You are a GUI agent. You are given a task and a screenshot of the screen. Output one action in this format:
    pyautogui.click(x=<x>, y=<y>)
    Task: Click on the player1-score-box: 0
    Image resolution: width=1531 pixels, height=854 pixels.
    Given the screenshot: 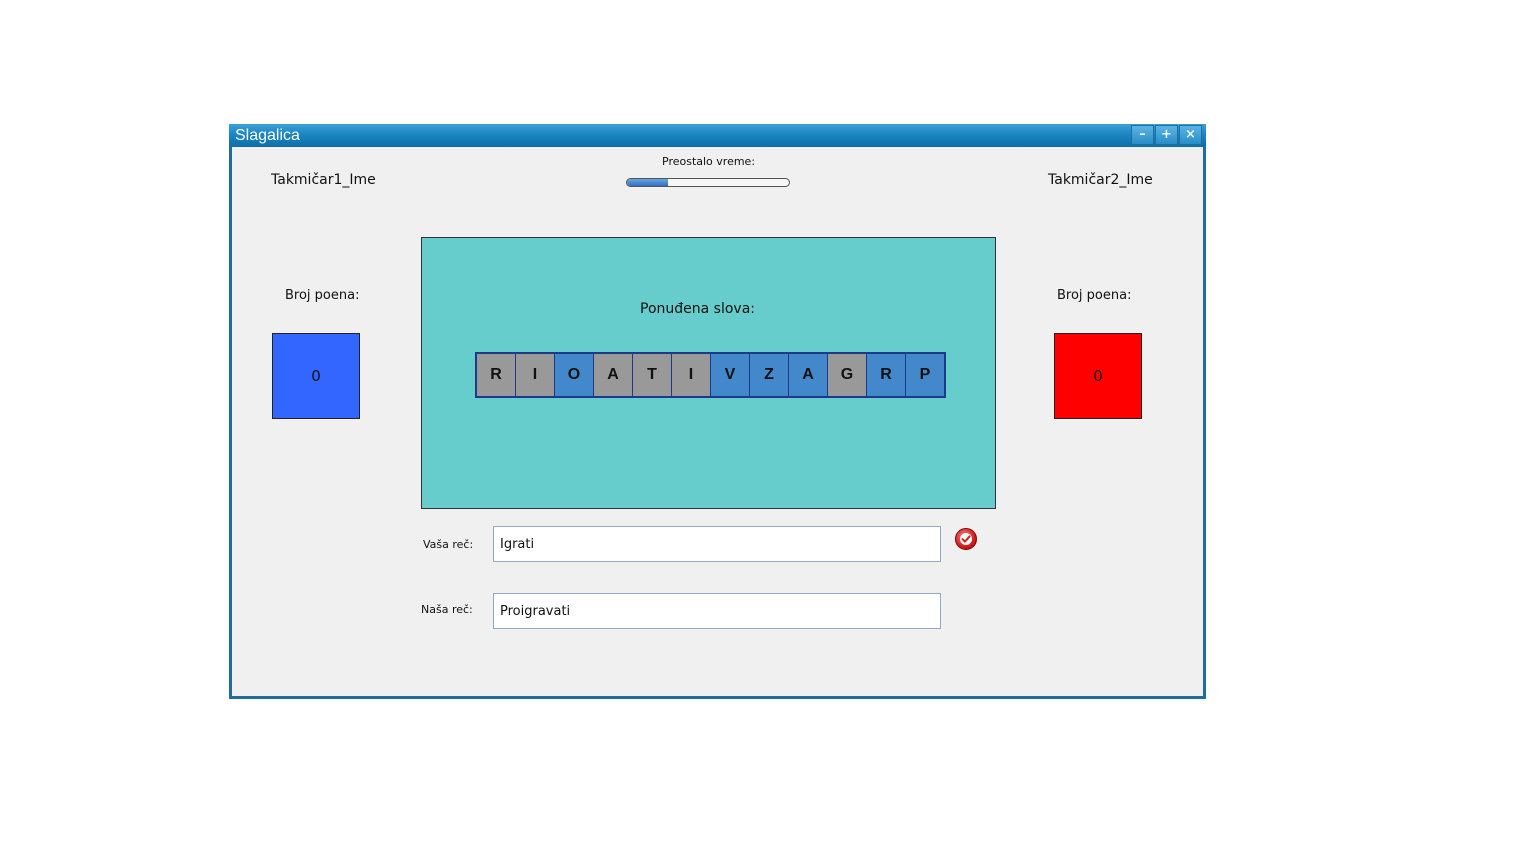 What is the action you would take?
    pyautogui.click(x=316, y=376)
    